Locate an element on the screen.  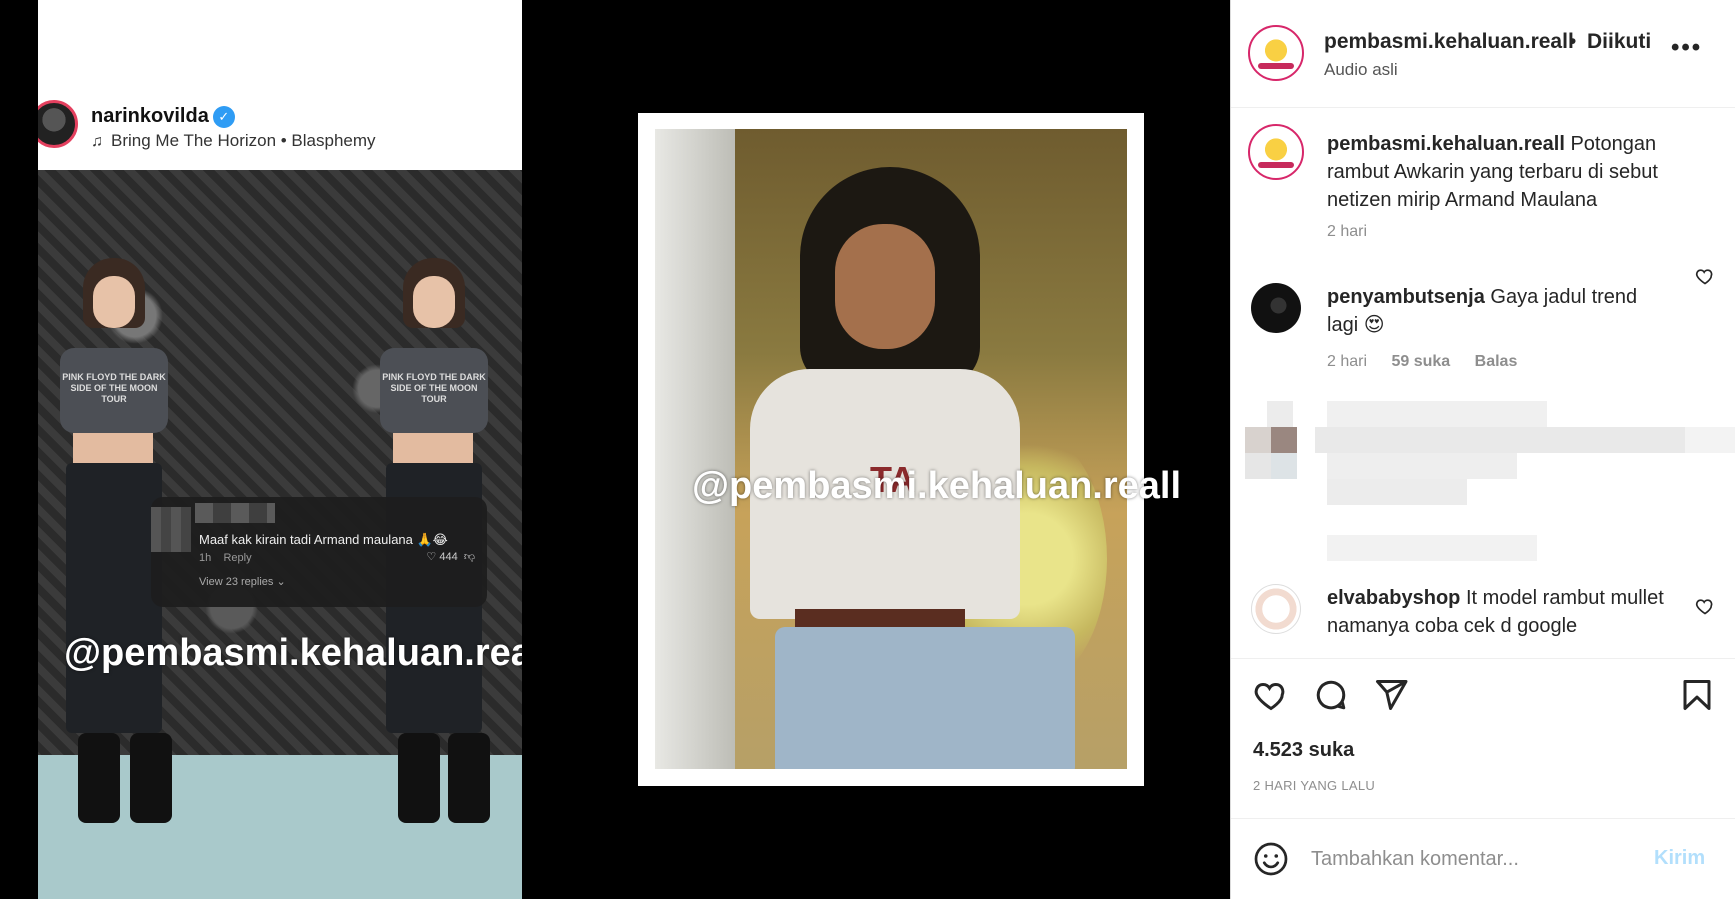
comment-username: penyambutsenja is located at coordinates (1406, 297).